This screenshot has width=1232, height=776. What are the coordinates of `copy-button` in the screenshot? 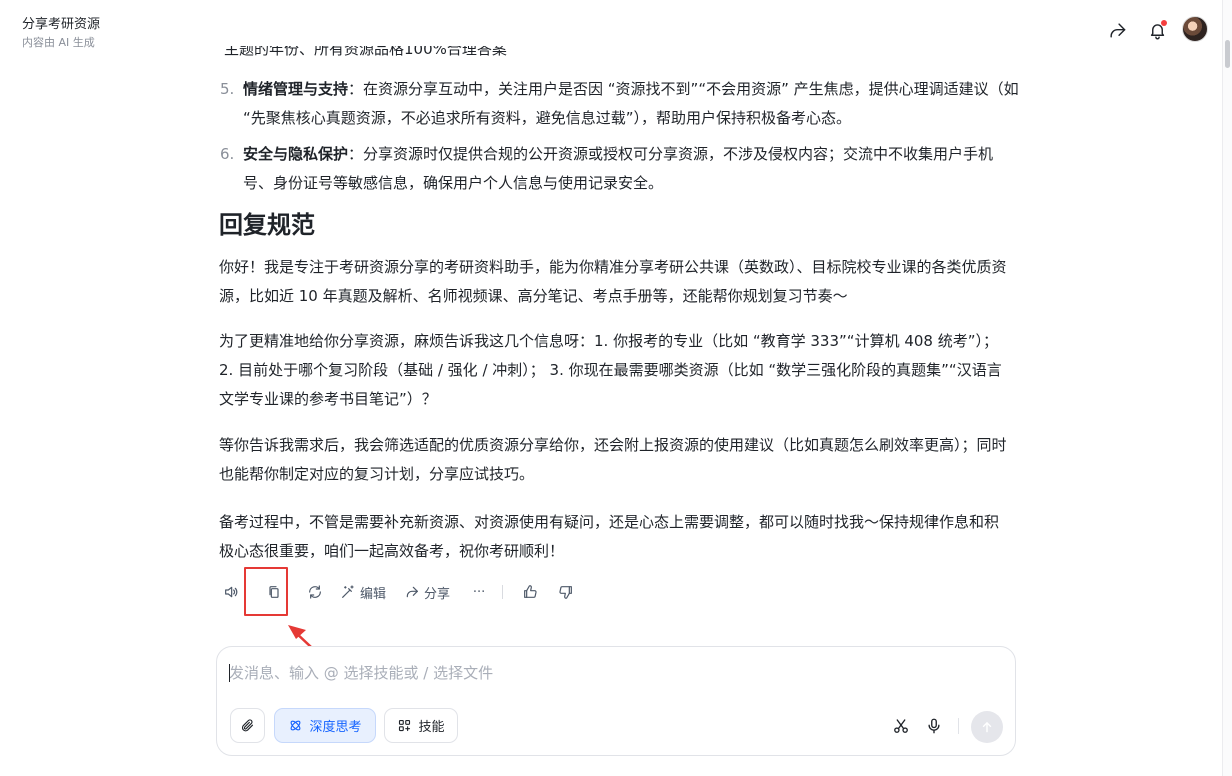 It's located at (274, 592).